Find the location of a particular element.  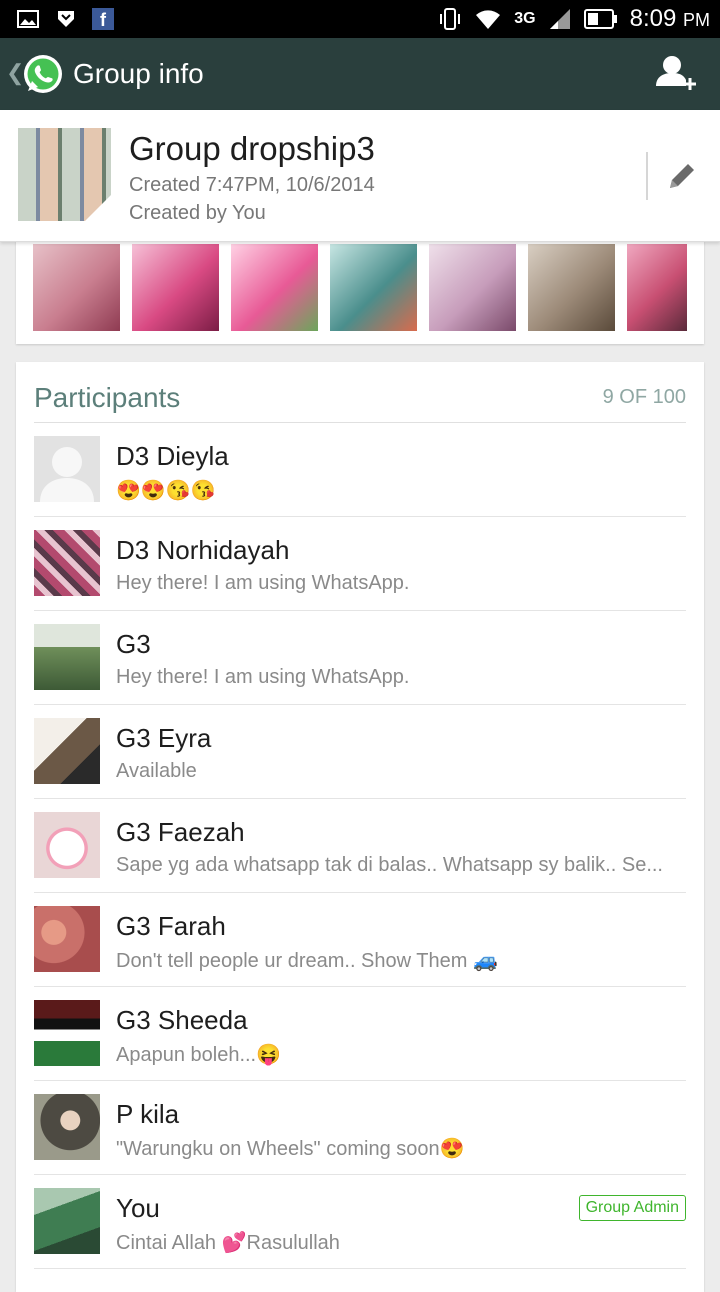

participant-row: G3 Sheeda Apapun boleh...😝 is located at coordinates (360, 1034).